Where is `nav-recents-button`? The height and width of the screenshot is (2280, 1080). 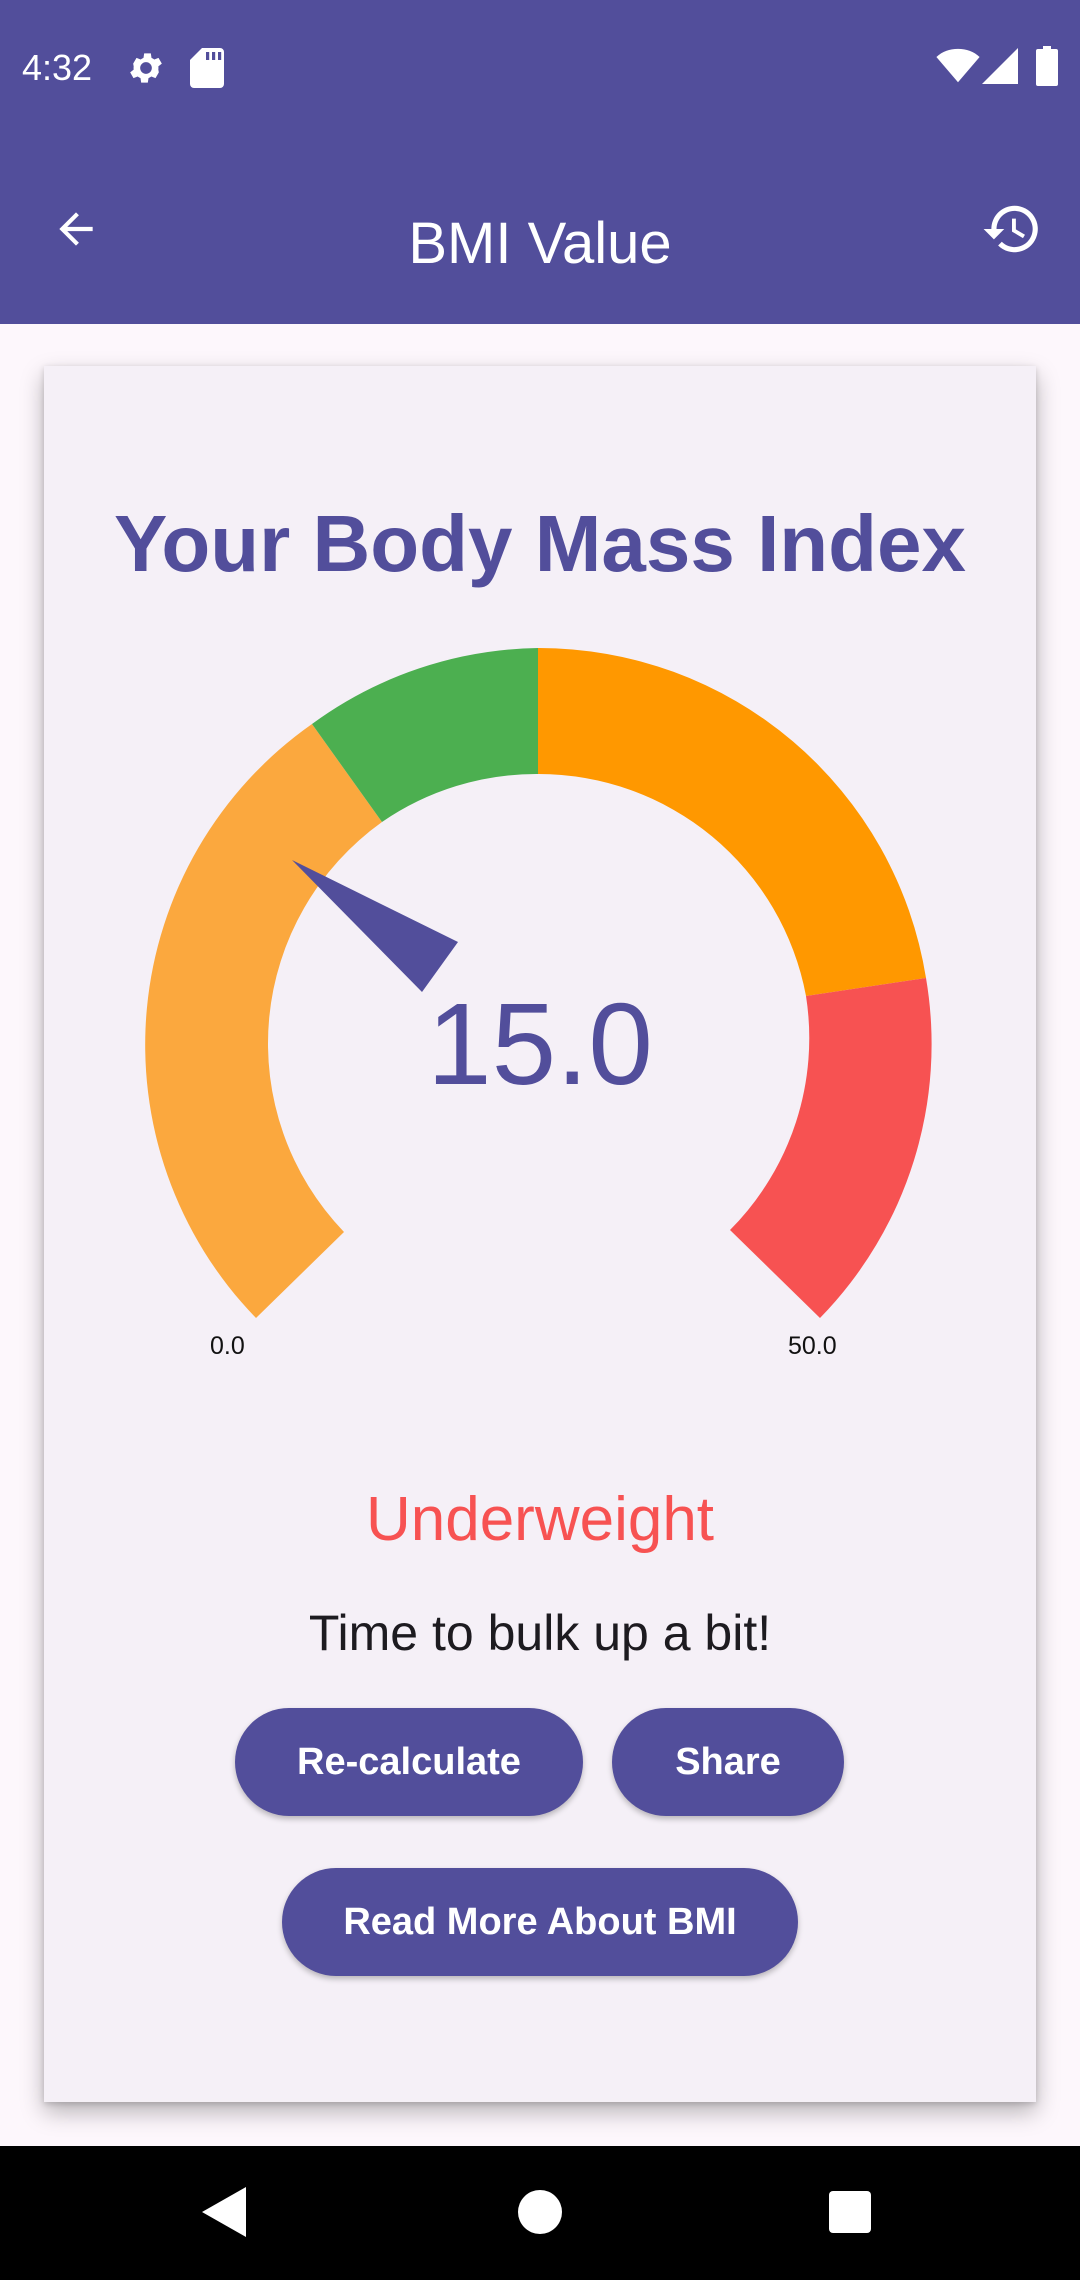 nav-recents-button is located at coordinates (850, 2214).